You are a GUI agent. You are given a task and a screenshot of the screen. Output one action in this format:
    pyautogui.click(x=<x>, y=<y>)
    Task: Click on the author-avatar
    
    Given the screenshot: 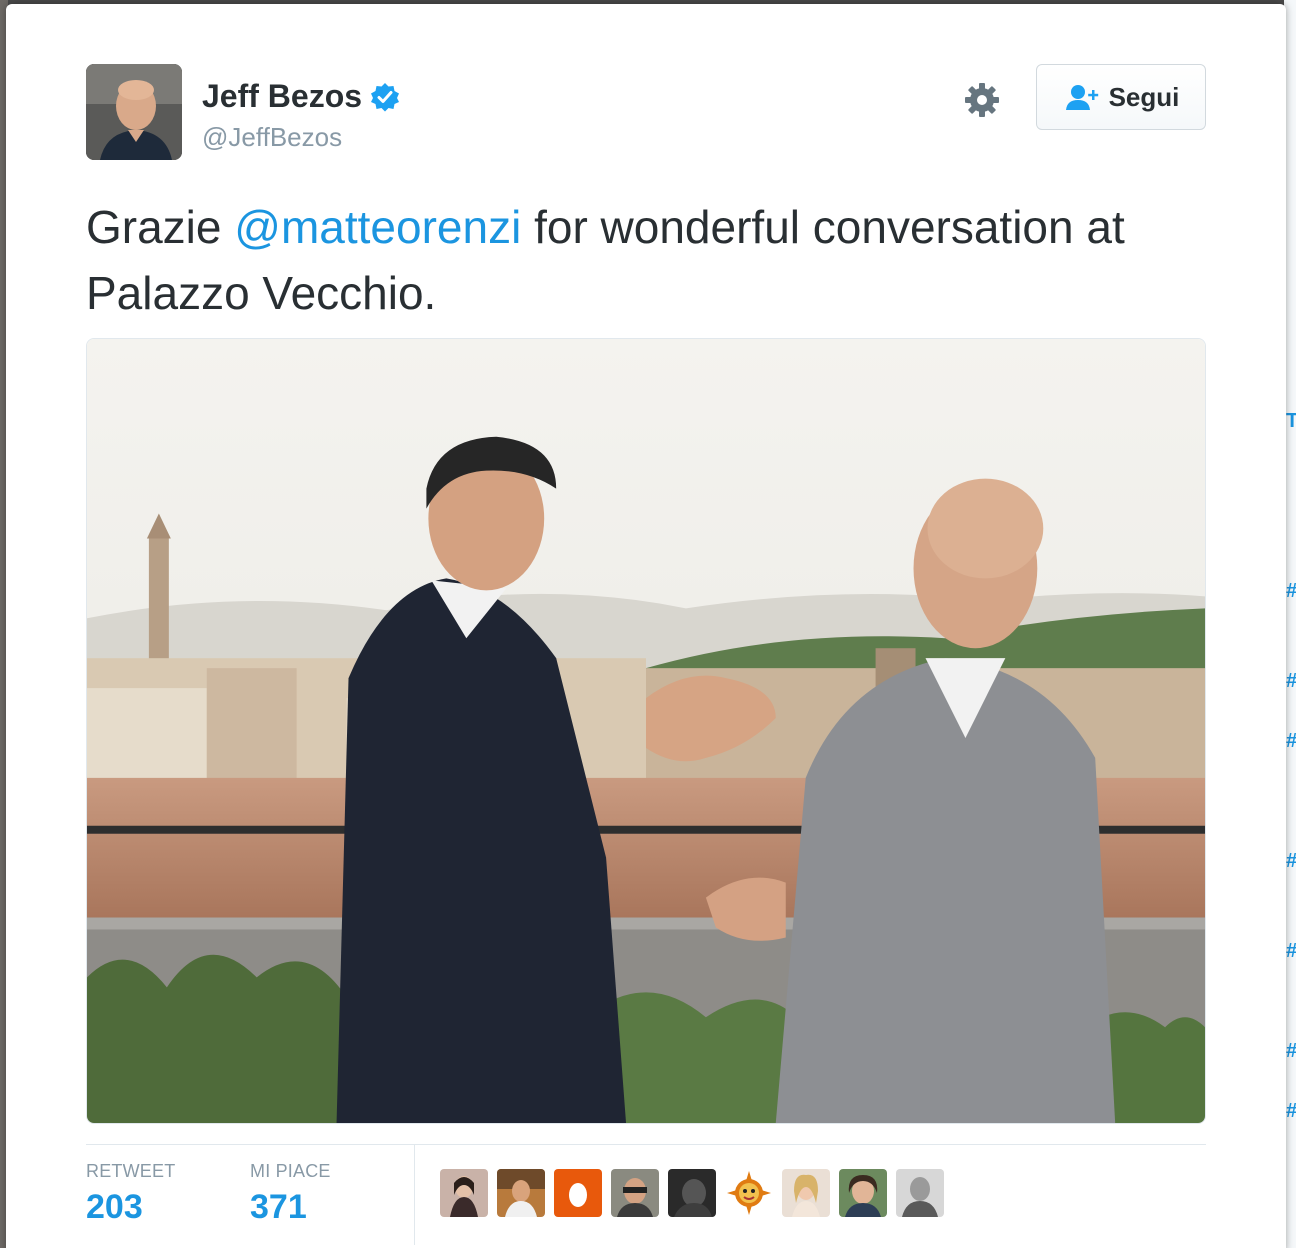 What is the action you would take?
    pyautogui.click(x=134, y=112)
    